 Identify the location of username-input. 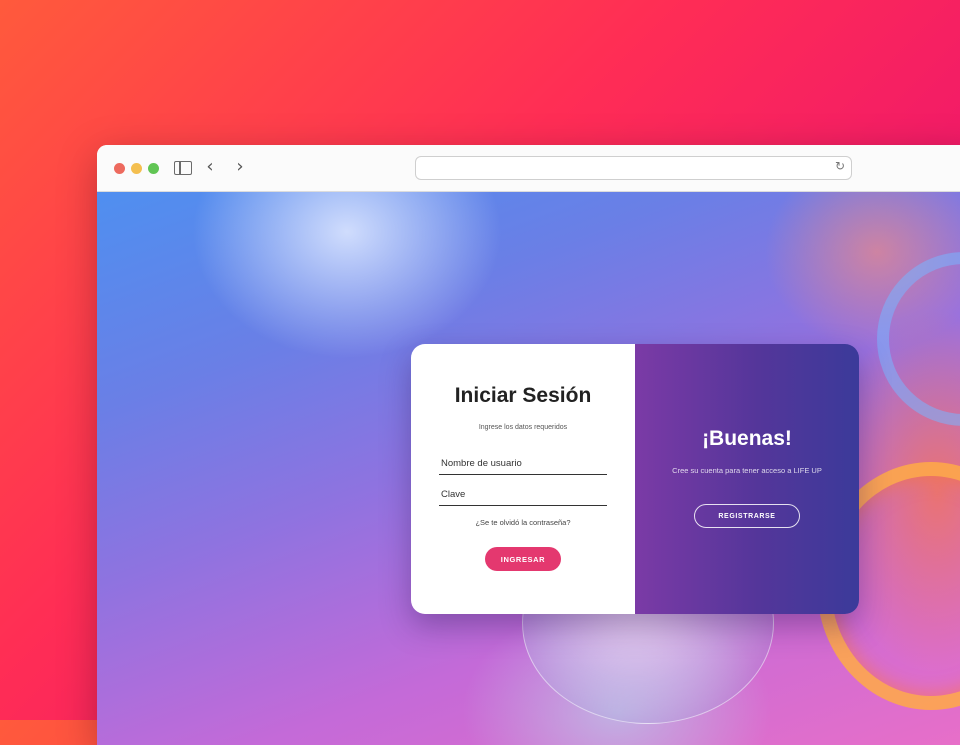
(523, 463).